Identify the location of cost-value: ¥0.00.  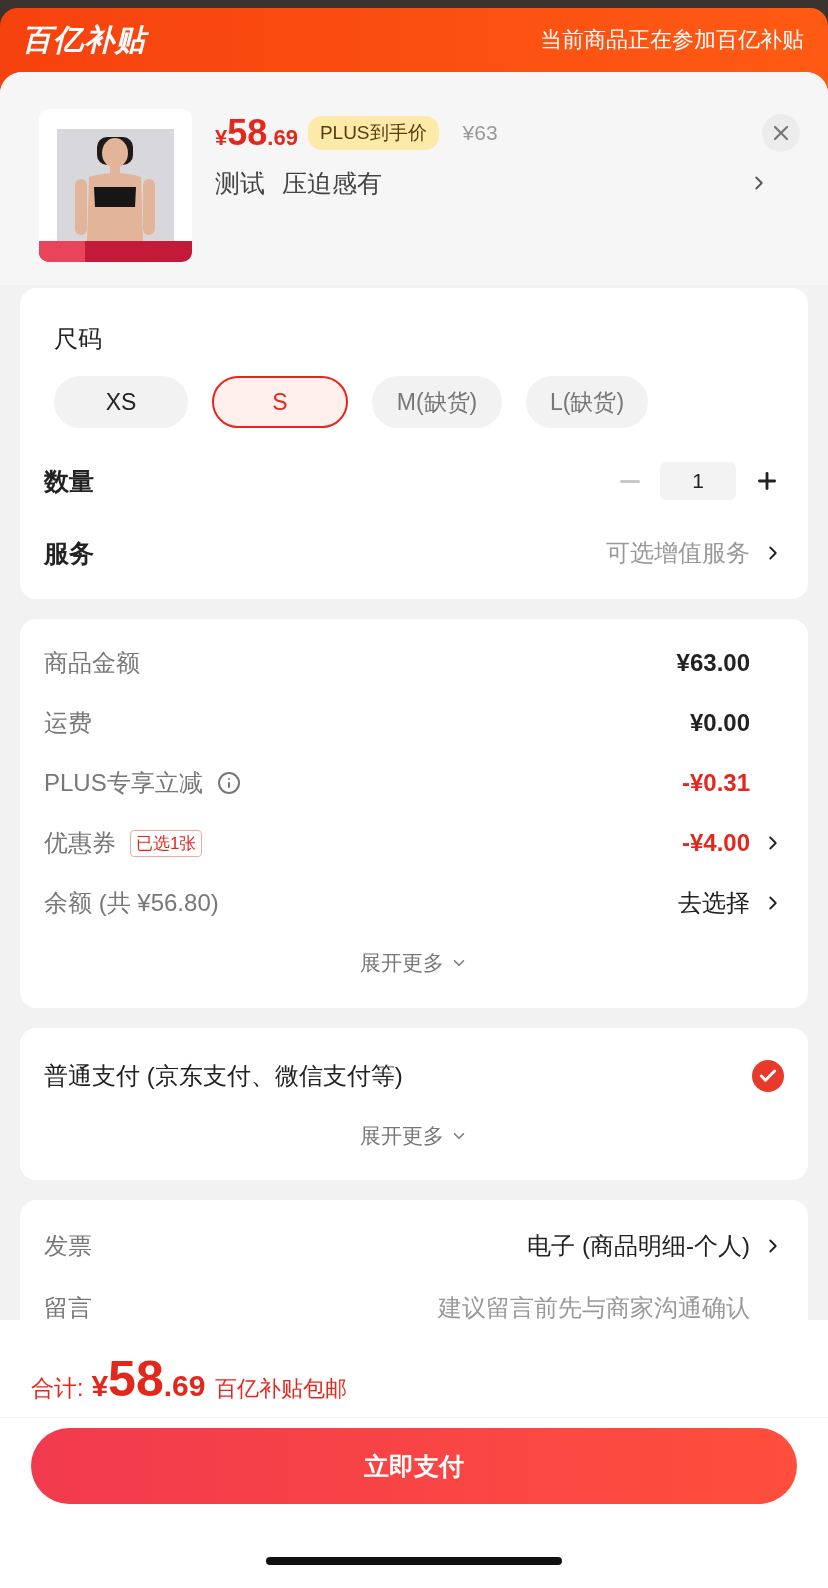
(719, 723).